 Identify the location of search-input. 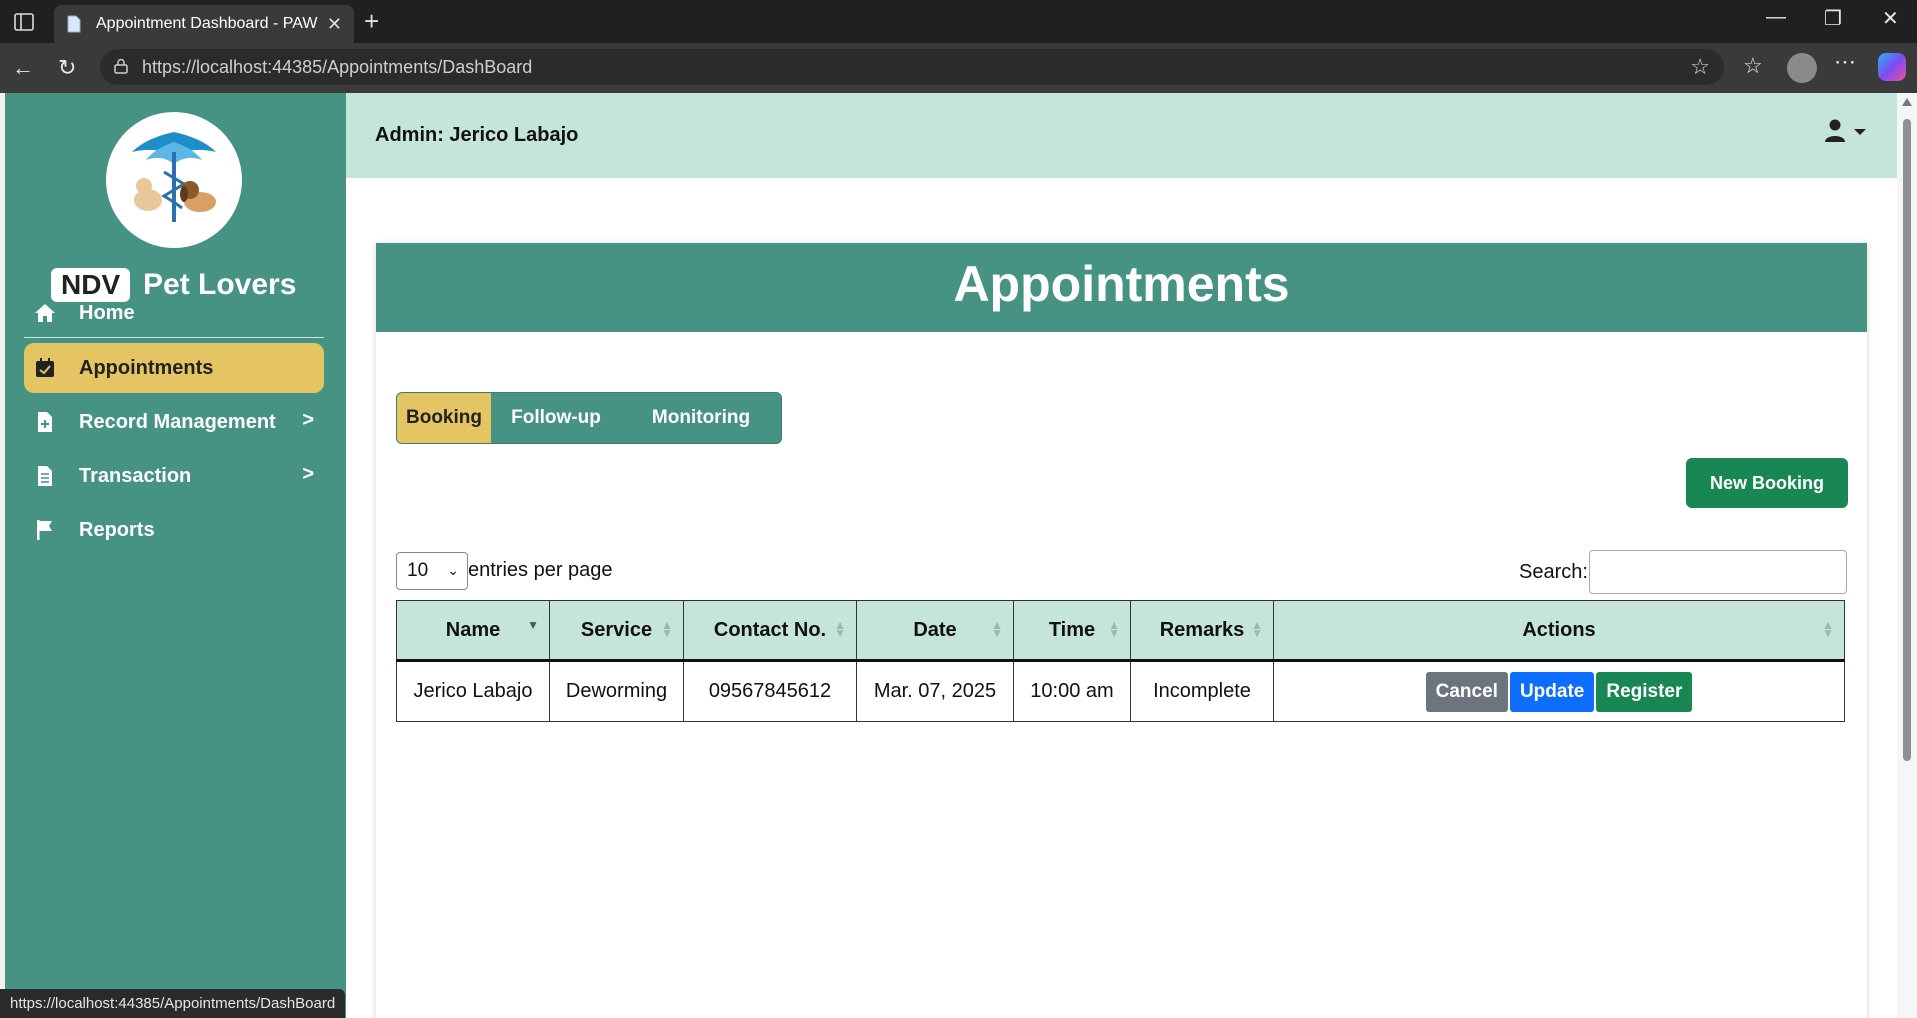
(1718, 572).